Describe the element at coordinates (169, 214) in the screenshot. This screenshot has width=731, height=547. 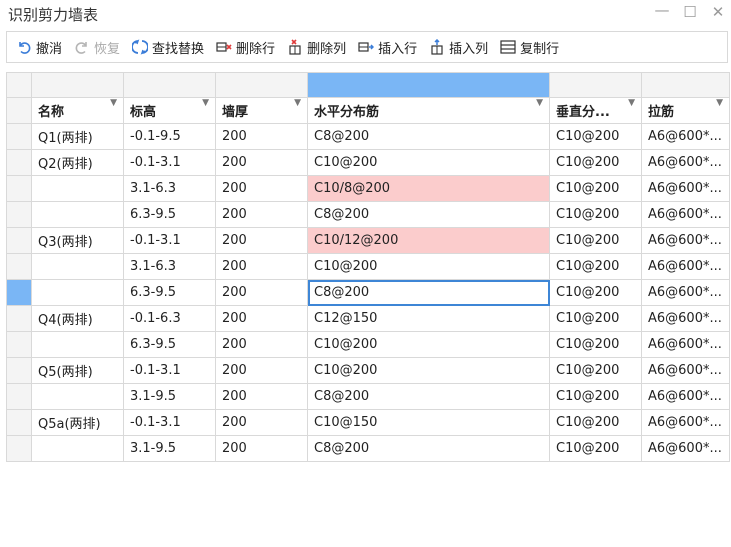
I see `cell-elevation: 6.3-9.5` at that location.